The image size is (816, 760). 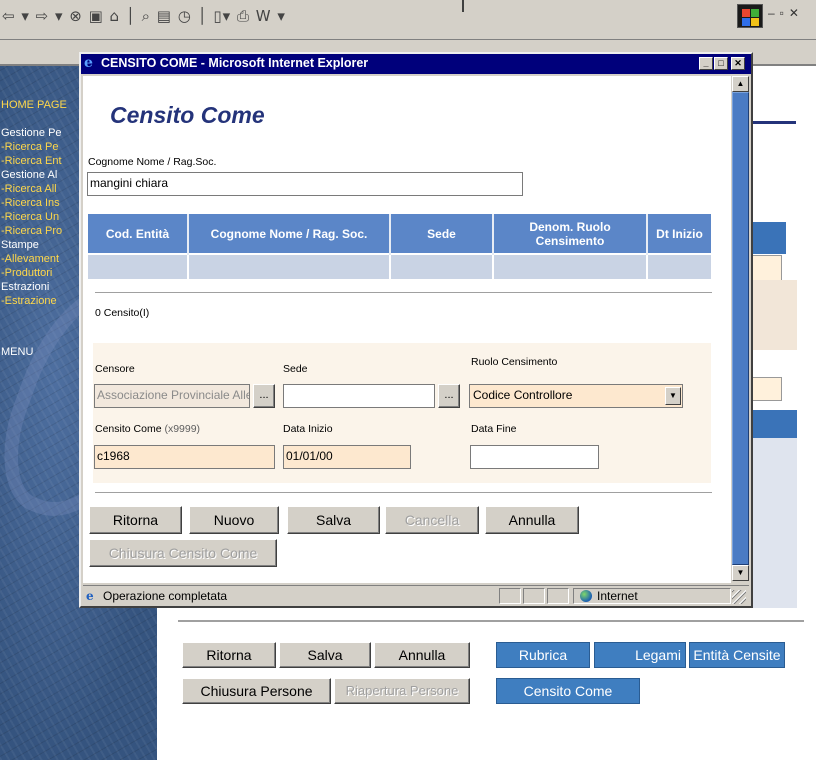 What do you see at coordinates (308, 429) in the screenshot?
I see `data-inizio-label: Data Inizio` at bounding box center [308, 429].